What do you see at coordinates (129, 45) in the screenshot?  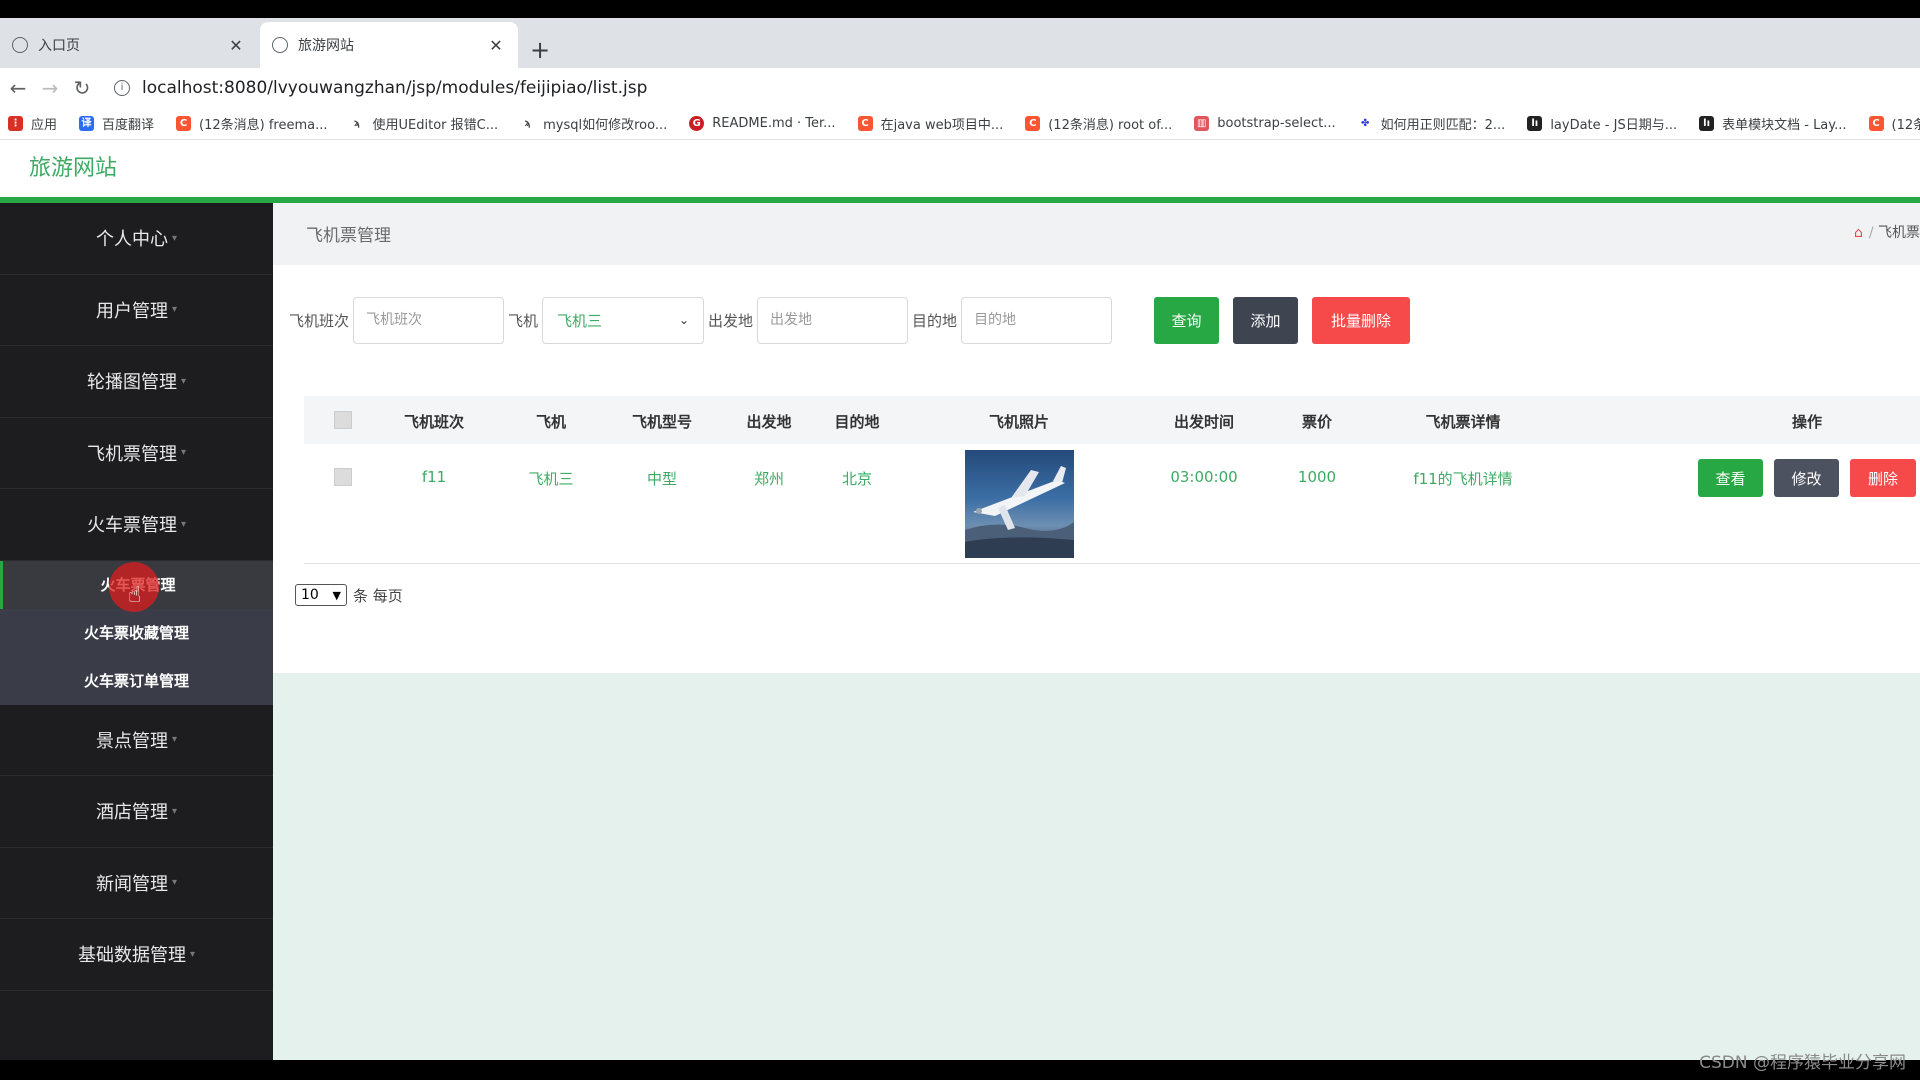 I see `browser-tab-entry: 入口页 ✕` at bounding box center [129, 45].